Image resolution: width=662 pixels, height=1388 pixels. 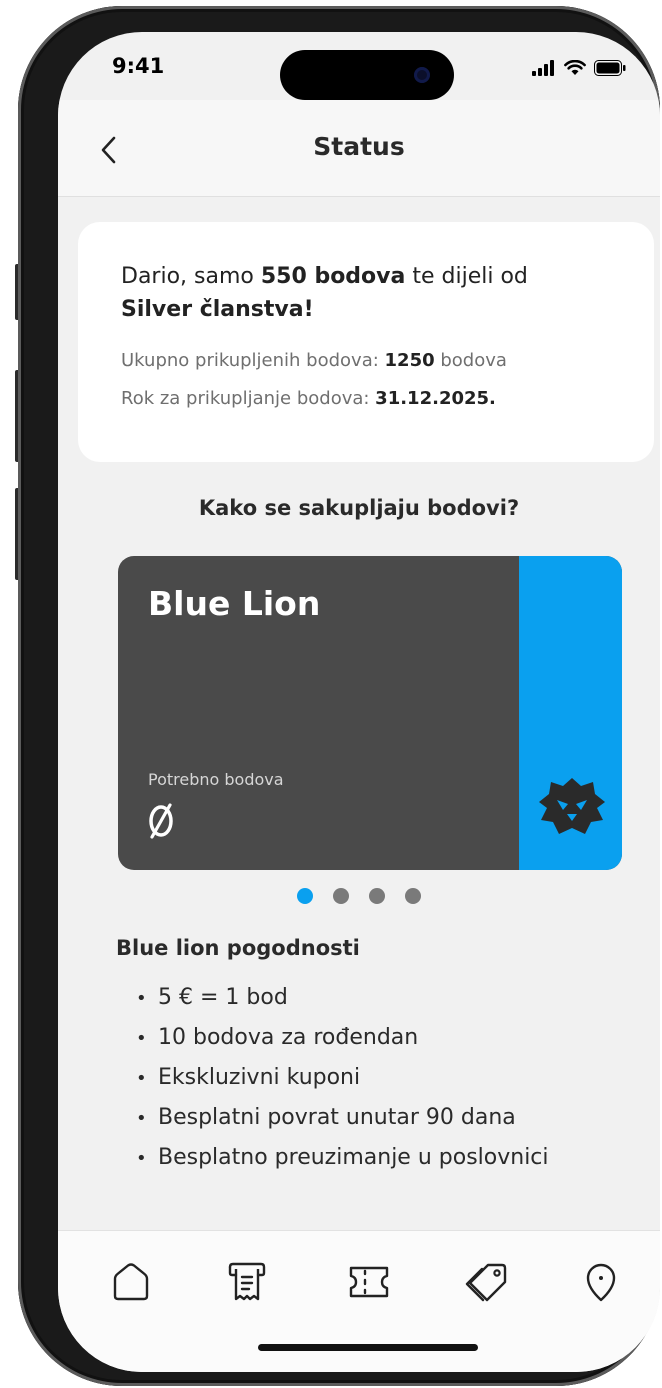 What do you see at coordinates (367, 75) in the screenshot?
I see `dynamic-island` at bounding box center [367, 75].